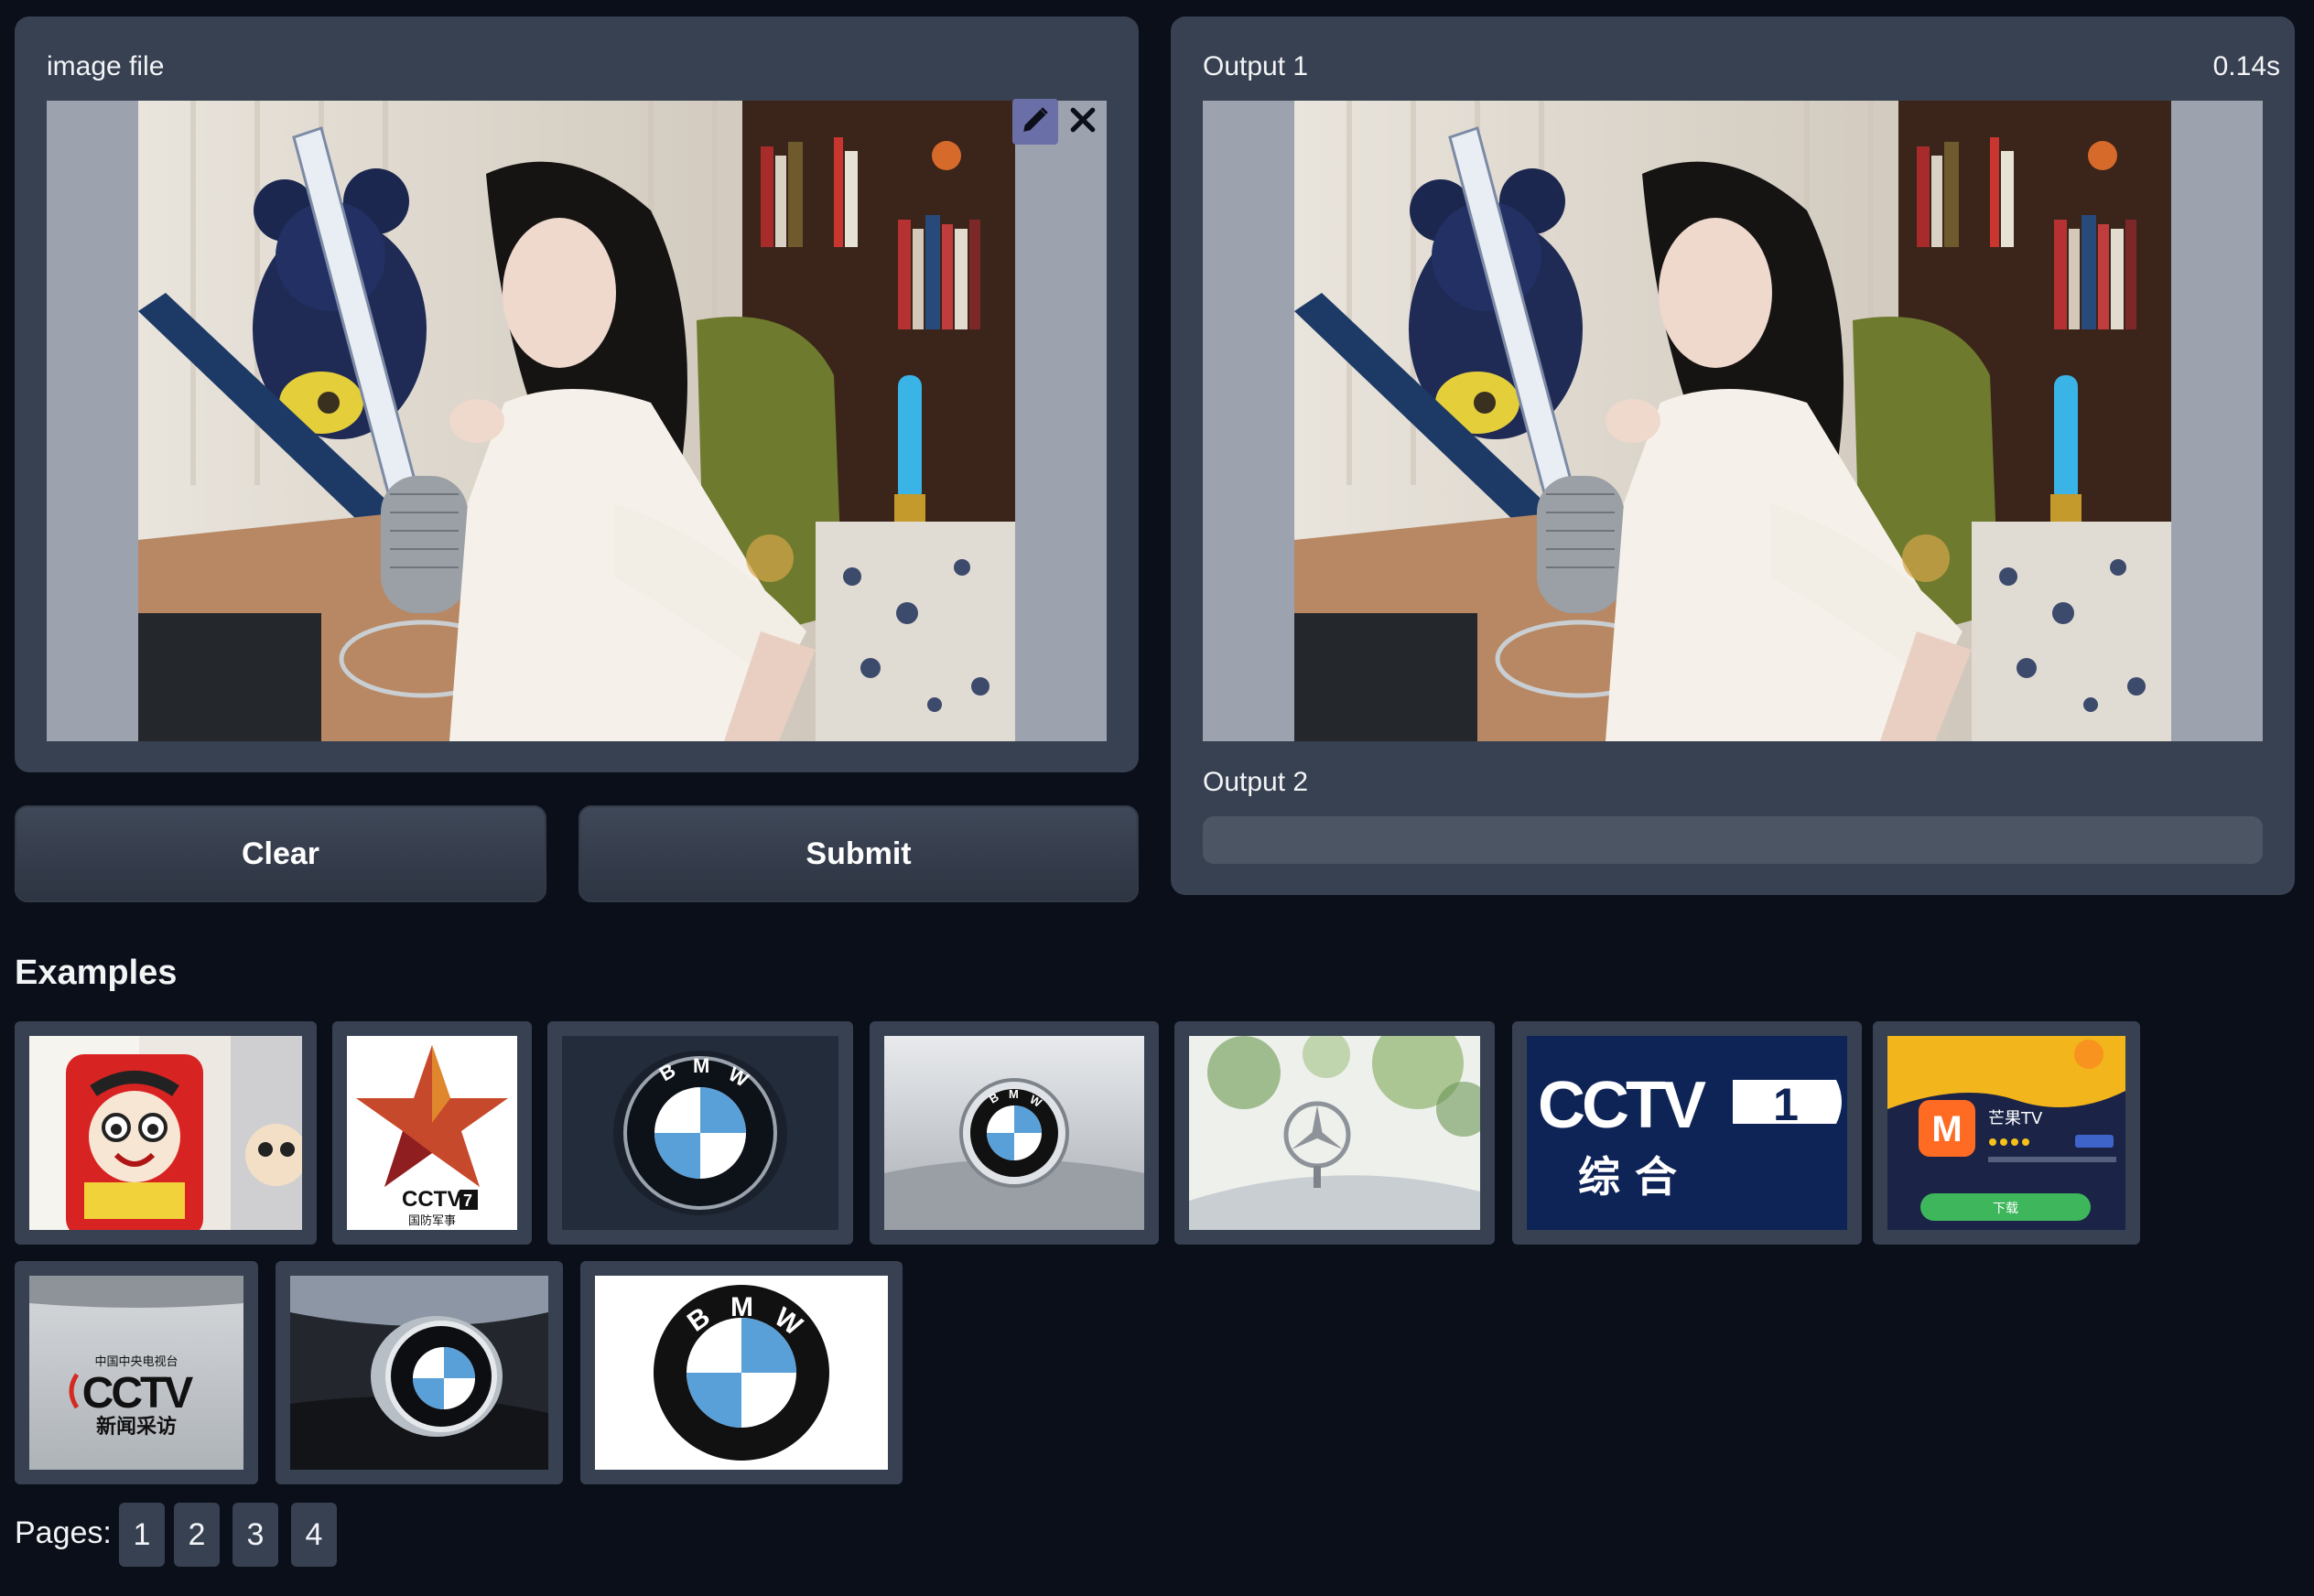 The width and height of the screenshot is (2314, 1596). I want to click on cctv-news-bottom: 新闻采访, so click(136, 1427).